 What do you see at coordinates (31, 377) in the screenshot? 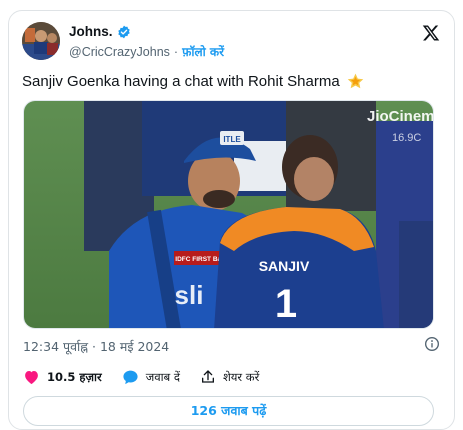
I see `heart-icon` at bounding box center [31, 377].